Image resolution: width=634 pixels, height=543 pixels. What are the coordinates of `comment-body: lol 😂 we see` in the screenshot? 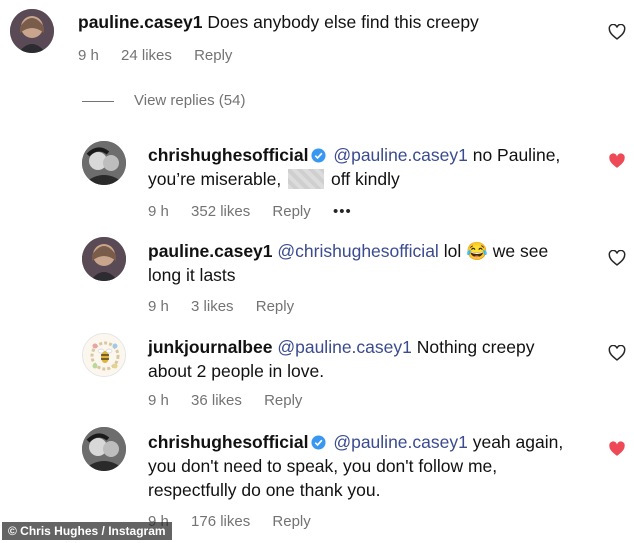 It's located at (496, 251).